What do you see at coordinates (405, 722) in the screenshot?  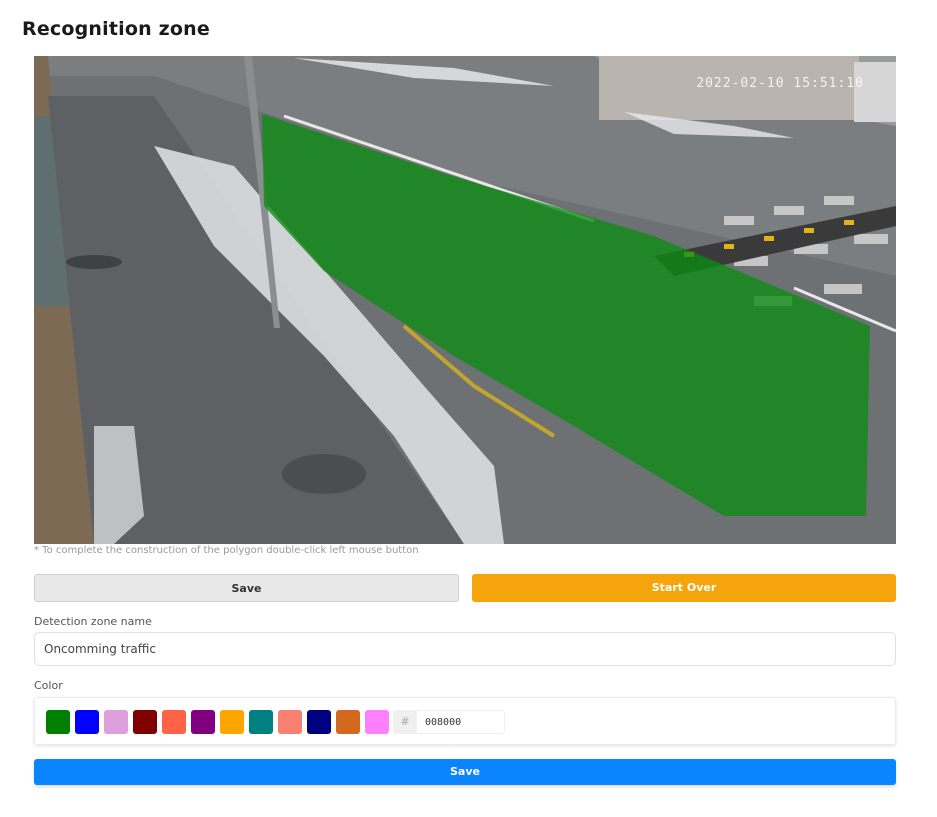 I see `hex-prefix: #` at bounding box center [405, 722].